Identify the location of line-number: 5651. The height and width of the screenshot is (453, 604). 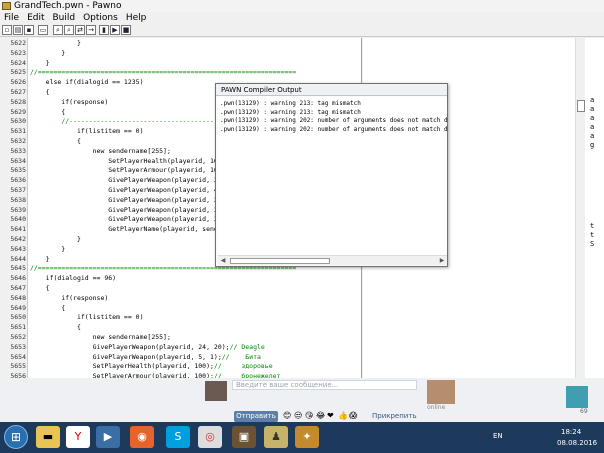
(18, 327).